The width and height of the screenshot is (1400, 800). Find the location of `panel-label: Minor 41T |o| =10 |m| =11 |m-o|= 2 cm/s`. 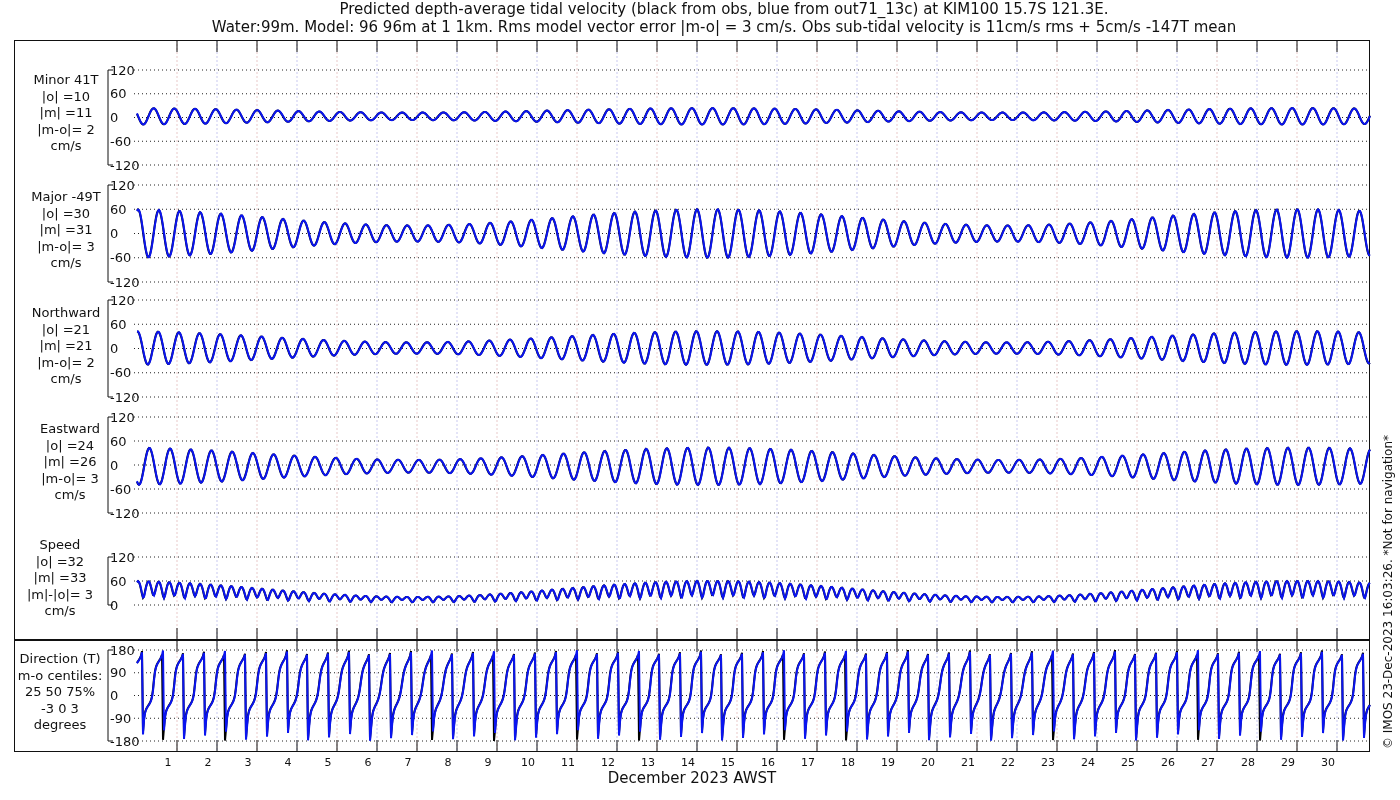

panel-label: Minor 41T |o| =10 |m| =11 |m-o|= 2 cm/s is located at coordinates (66, 112).